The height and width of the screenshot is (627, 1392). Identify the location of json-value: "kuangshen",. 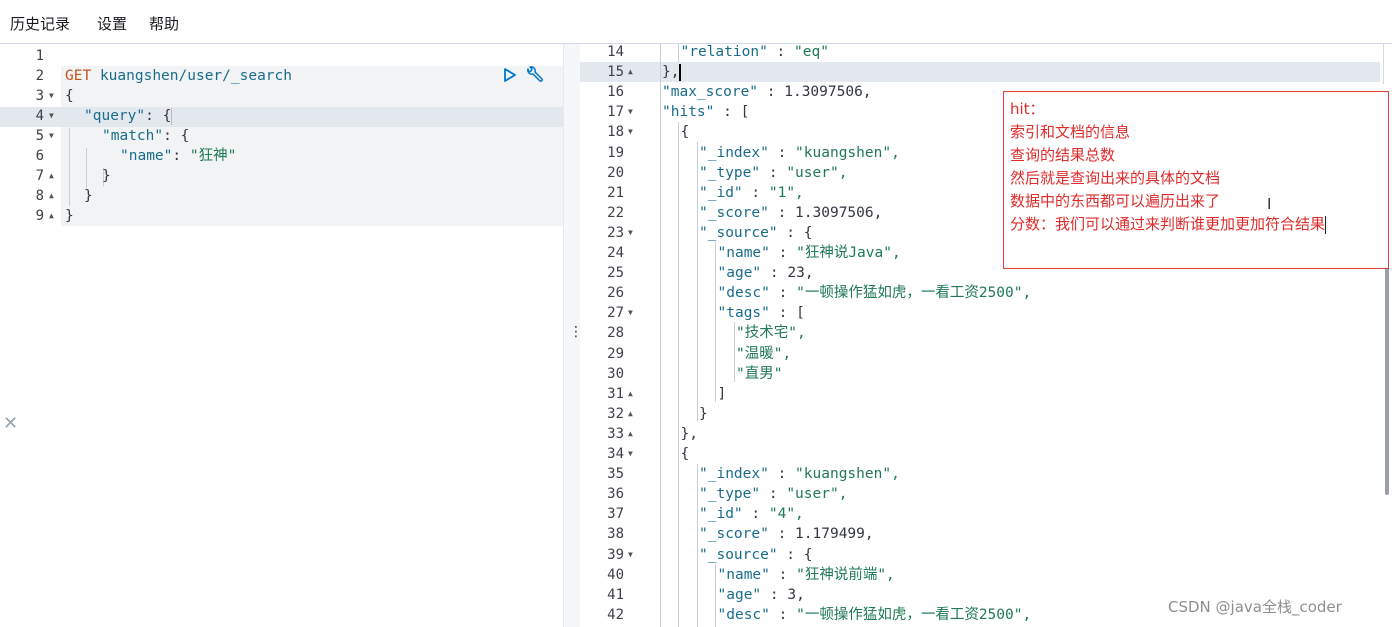
(847, 152).